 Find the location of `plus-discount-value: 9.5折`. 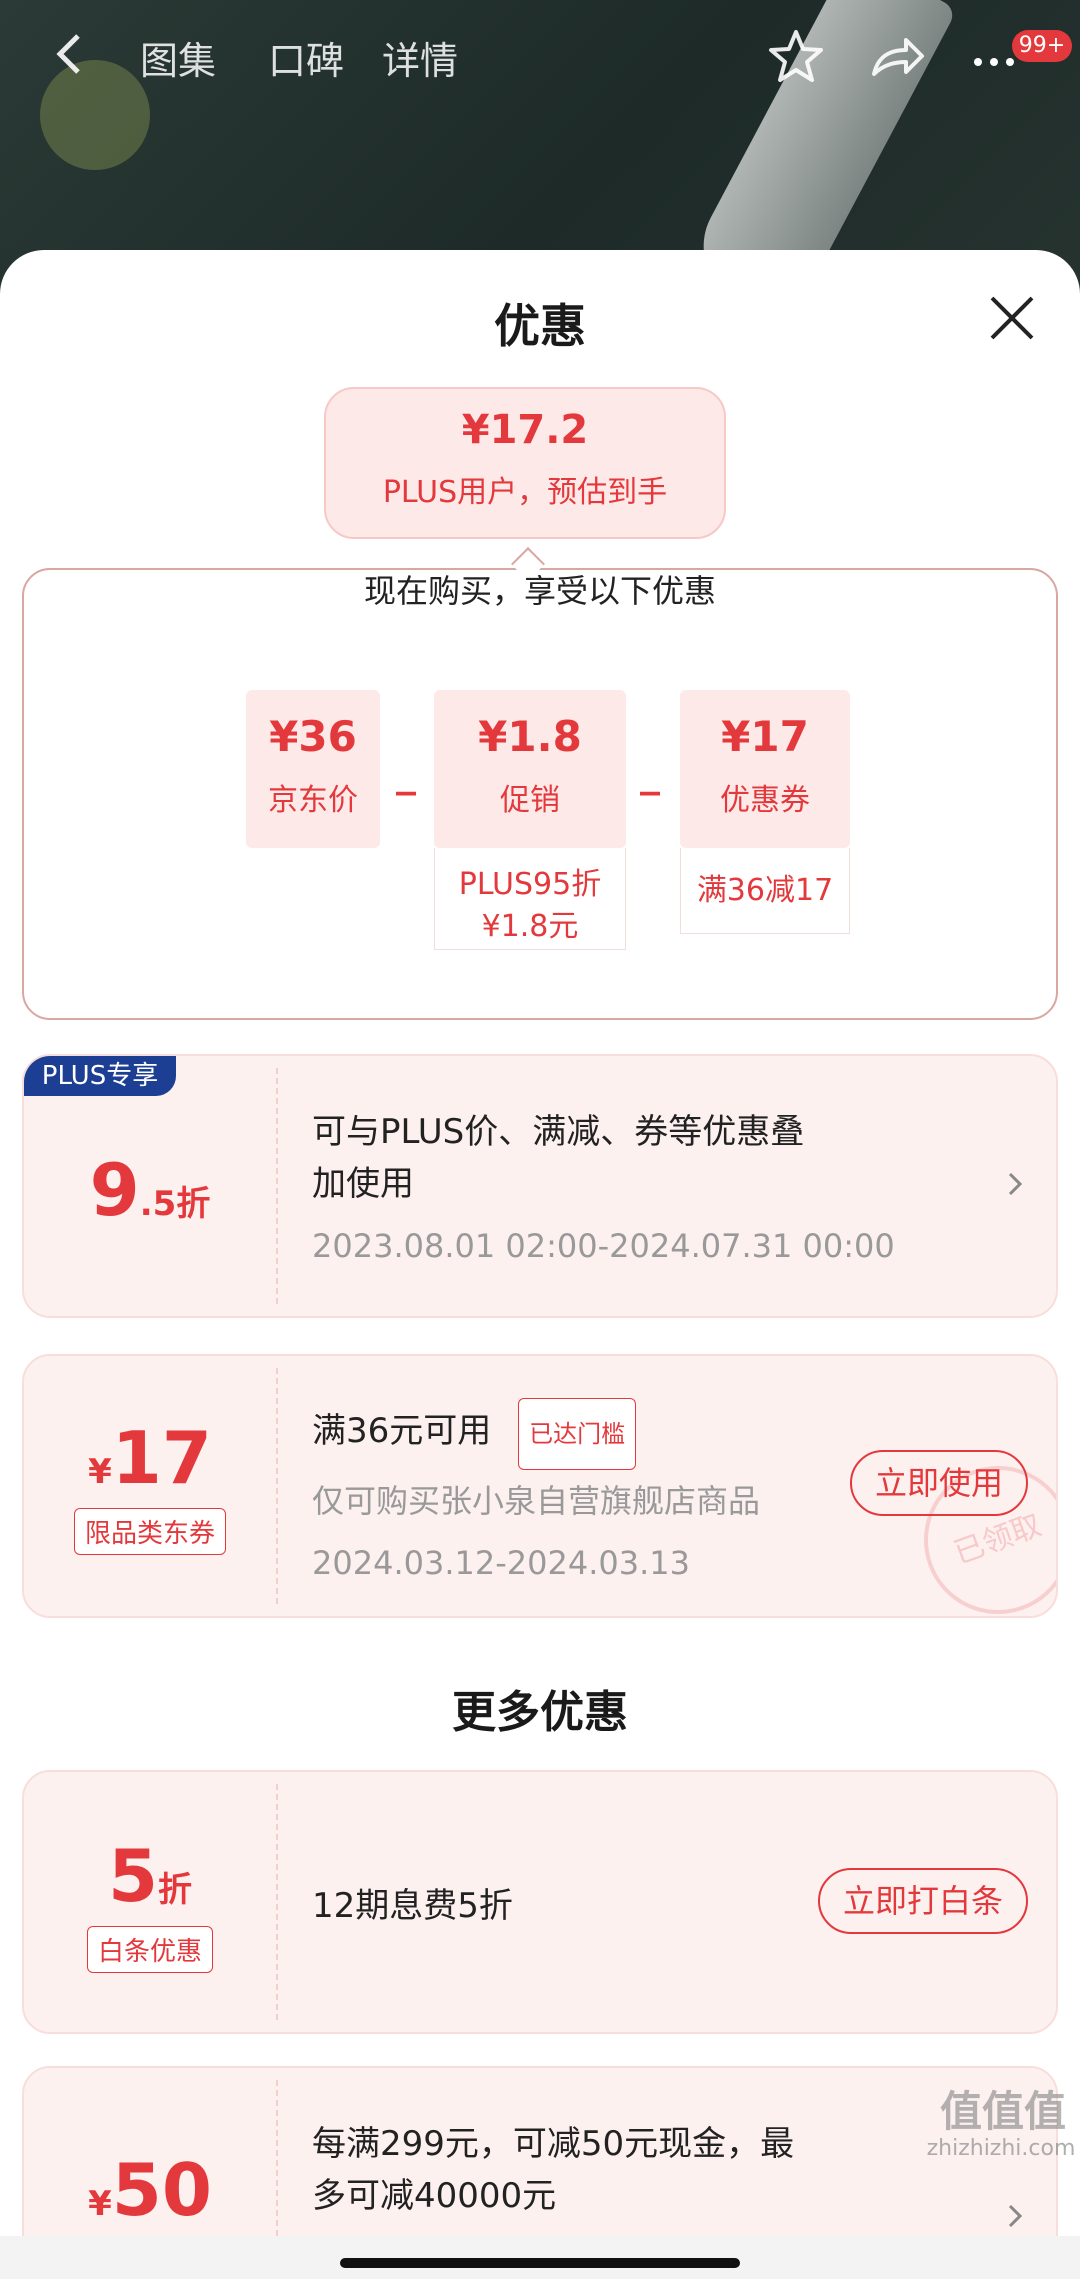

plus-discount-value: 9.5折 is located at coordinates (150, 1190).